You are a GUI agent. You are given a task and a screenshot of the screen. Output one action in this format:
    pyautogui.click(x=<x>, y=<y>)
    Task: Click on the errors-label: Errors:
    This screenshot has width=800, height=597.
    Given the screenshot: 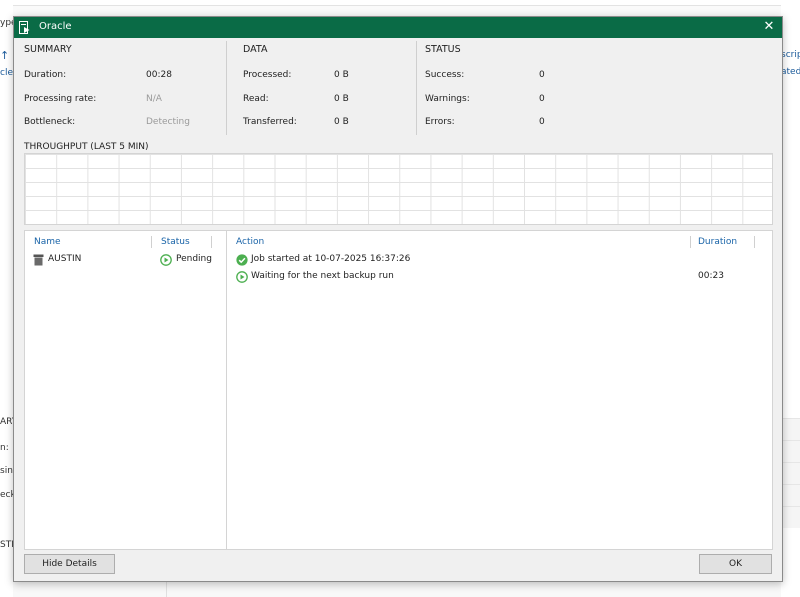 What is the action you would take?
    pyautogui.click(x=440, y=122)
    